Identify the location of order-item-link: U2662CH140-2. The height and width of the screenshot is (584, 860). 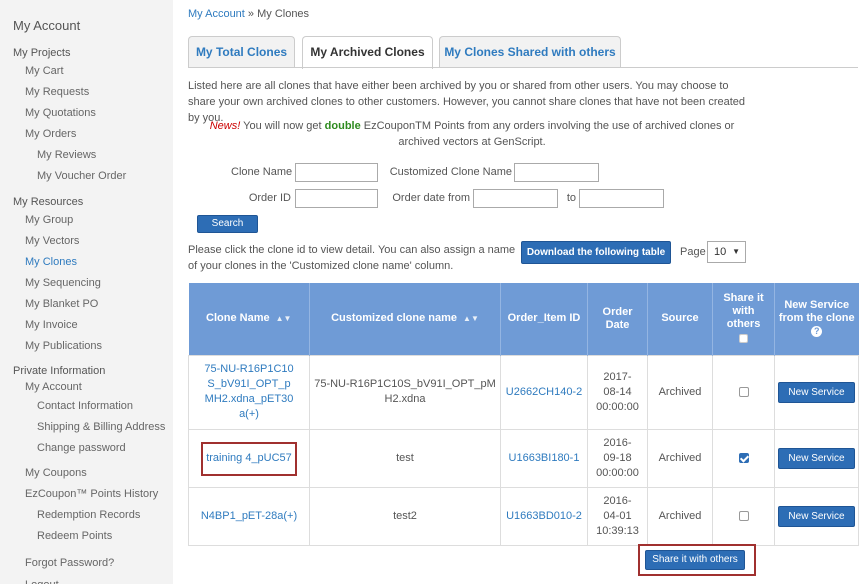
(544, 392).